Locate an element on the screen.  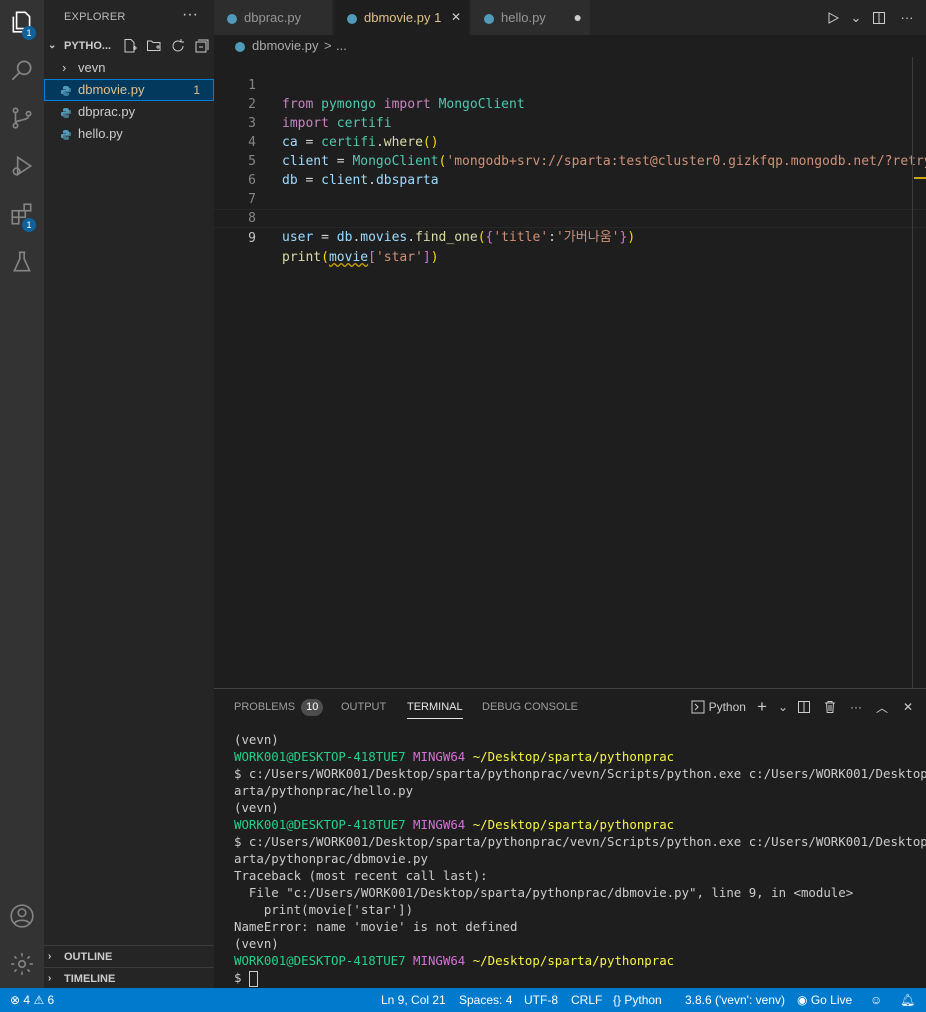
tab-problems: PROBLEMS 10 is located at coordinates (279, 707).